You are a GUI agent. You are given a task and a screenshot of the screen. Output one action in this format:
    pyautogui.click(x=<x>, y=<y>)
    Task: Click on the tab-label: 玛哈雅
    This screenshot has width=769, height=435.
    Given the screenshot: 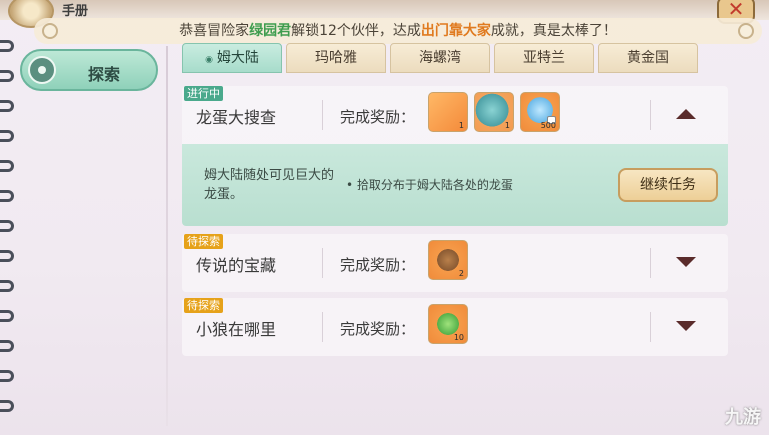 What is the action you would take?
    pyautogui.click(x=336, y=58)
    